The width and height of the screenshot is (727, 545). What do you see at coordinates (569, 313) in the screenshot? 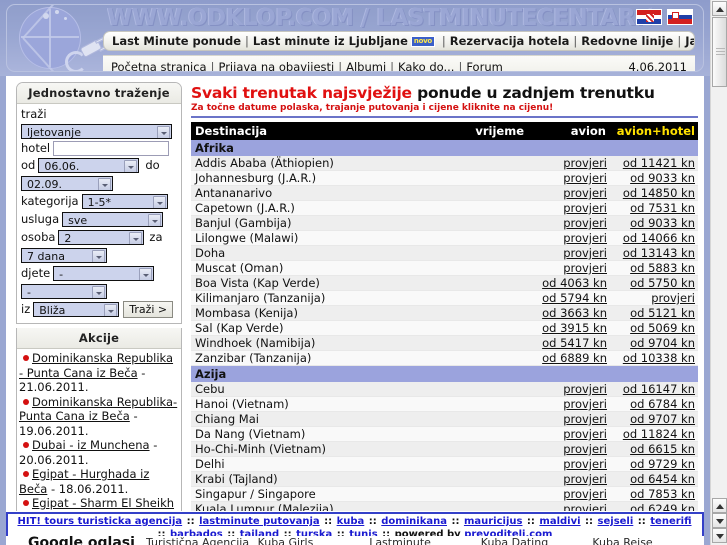
I see `cell-avion: od 3663 kn` at bounding box center [569, 313].